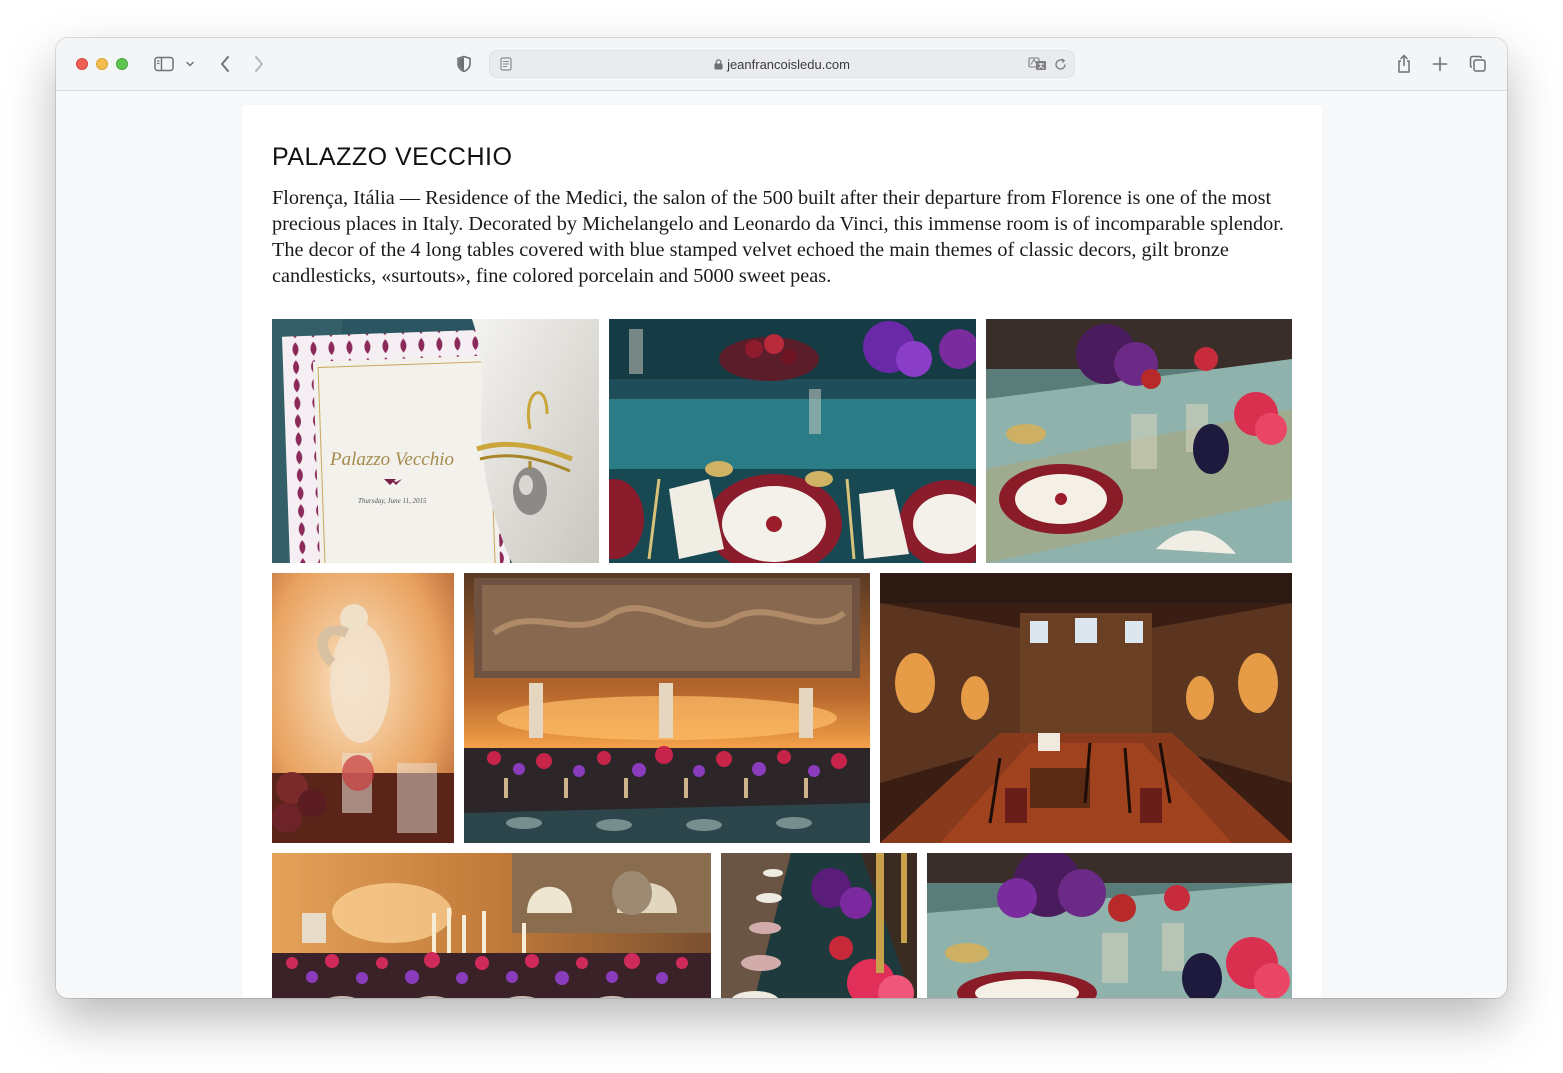 The image size is (1563, 1073). I want to click on reload-icon, so click(1060, 64).